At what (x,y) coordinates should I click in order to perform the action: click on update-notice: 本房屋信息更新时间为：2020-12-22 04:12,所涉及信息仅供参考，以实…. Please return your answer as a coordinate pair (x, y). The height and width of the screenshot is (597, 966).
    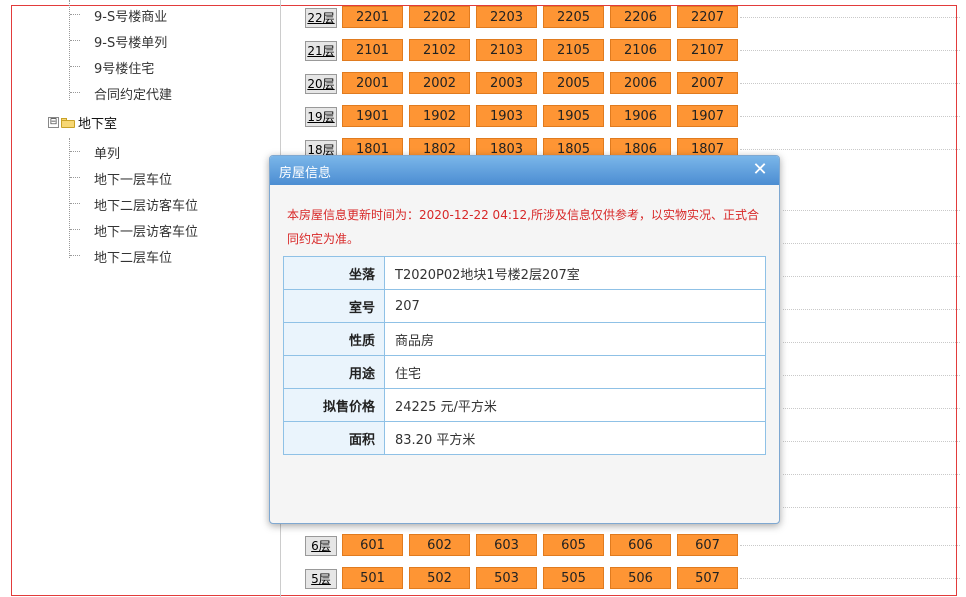
    Looking at the image, I should click on (523, 227).